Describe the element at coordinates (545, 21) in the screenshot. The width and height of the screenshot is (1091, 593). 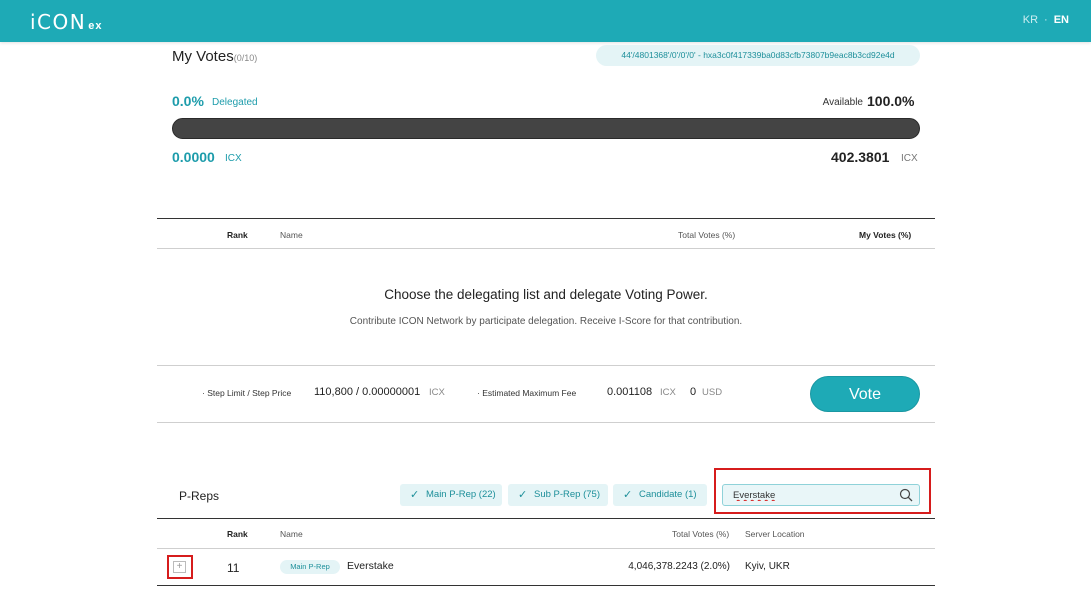
I see `top-navbar: iCON ex KR · EN` at that location.